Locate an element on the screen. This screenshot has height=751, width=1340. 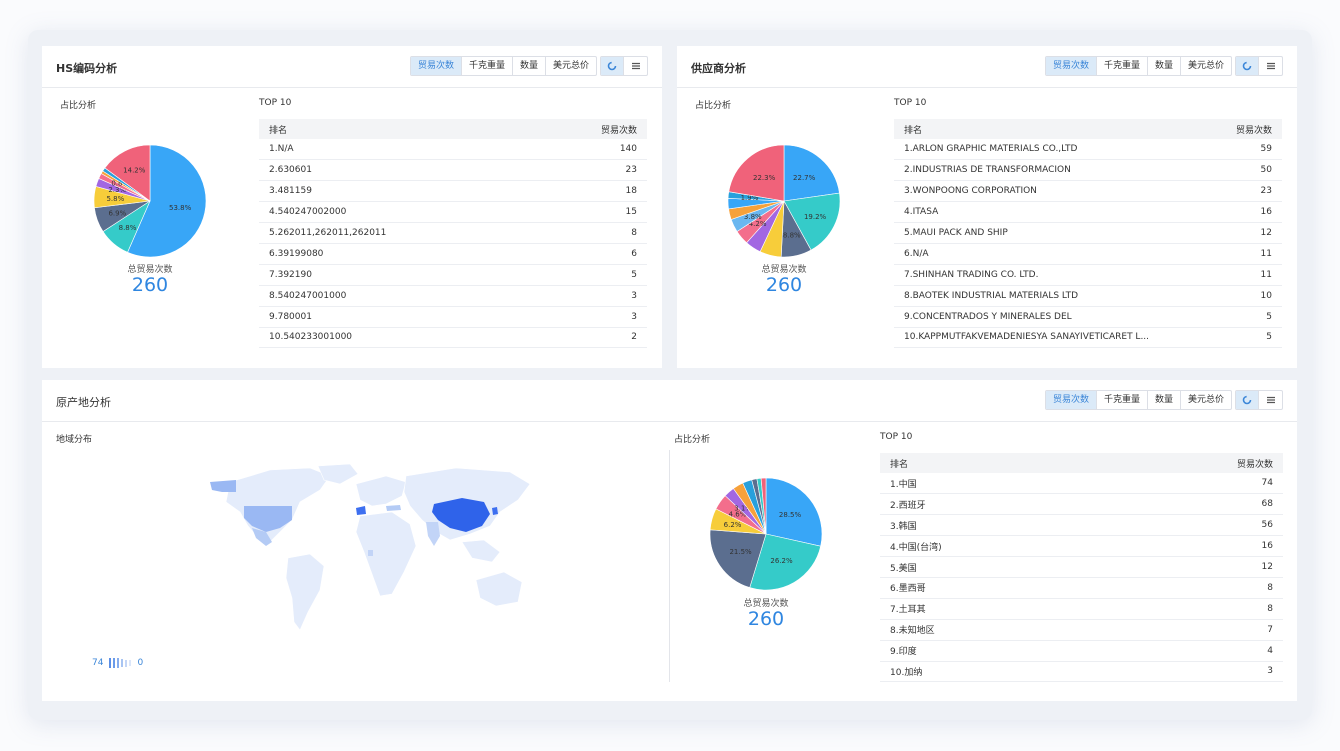
row-name: 3.韩国 is located at coordinates (993, 525).